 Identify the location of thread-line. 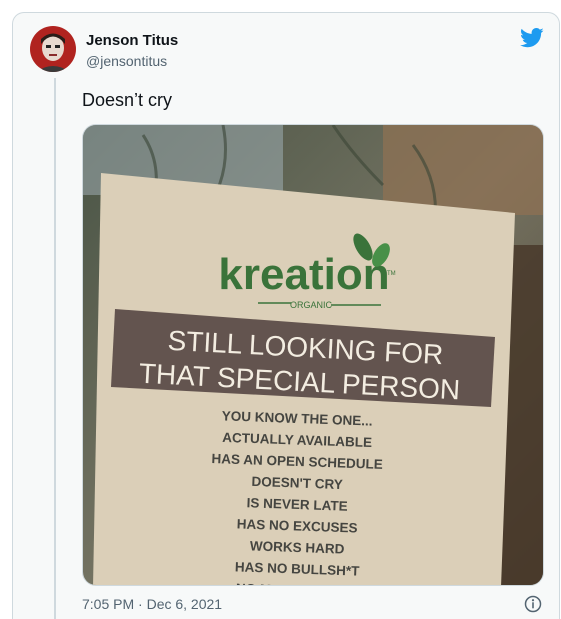
(55, 348).